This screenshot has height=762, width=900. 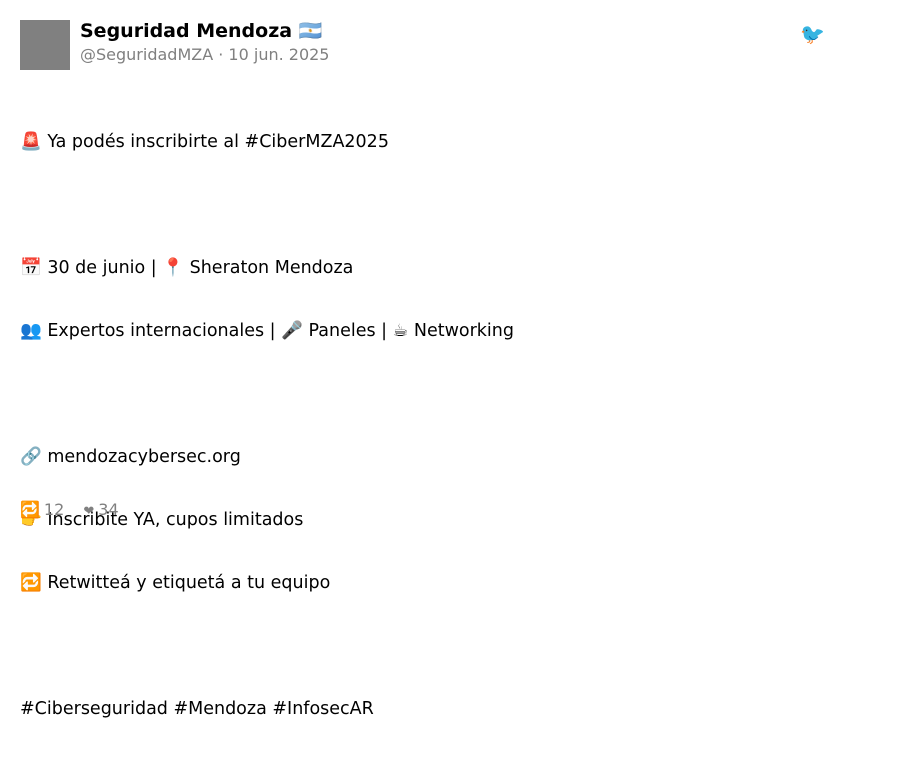 What do you see at coordinates (42, 510) in the screenshot?
I see `retweet-button: 🔁 12` at bounding box center [42, 510].